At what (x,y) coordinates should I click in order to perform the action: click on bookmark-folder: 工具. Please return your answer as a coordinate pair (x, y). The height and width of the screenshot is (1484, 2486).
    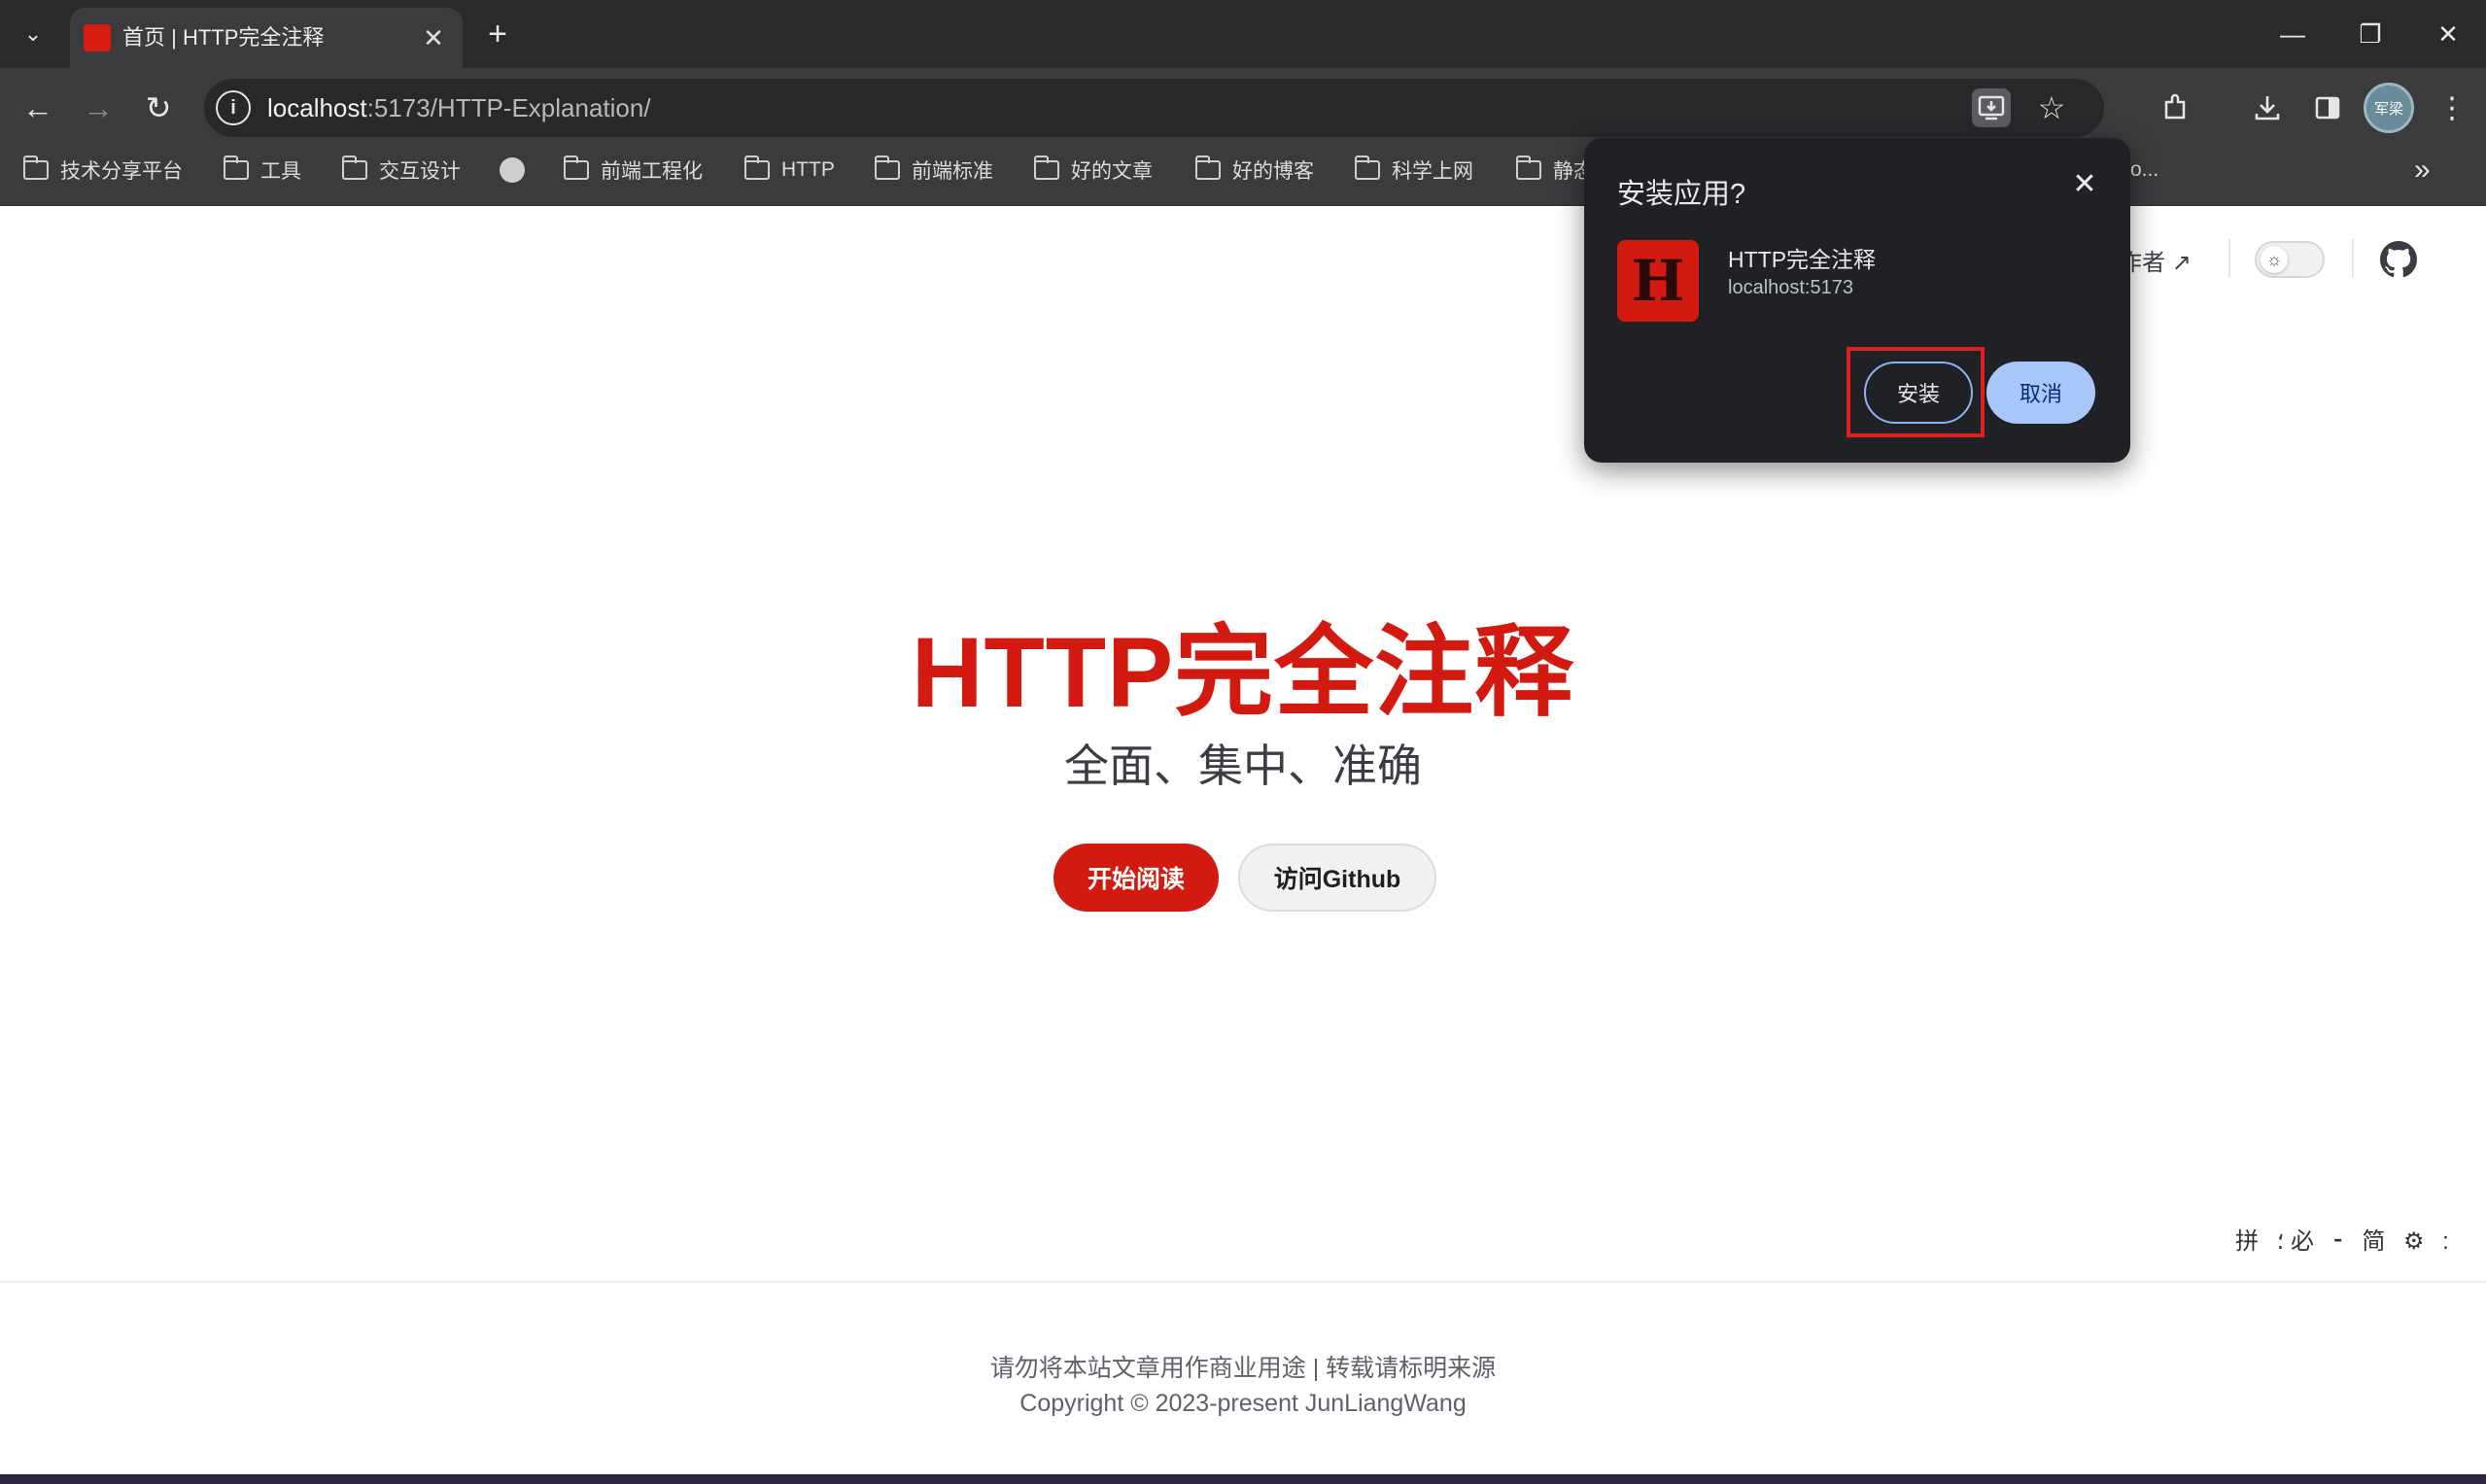
    Looking at the image, I should click on (262, 170).